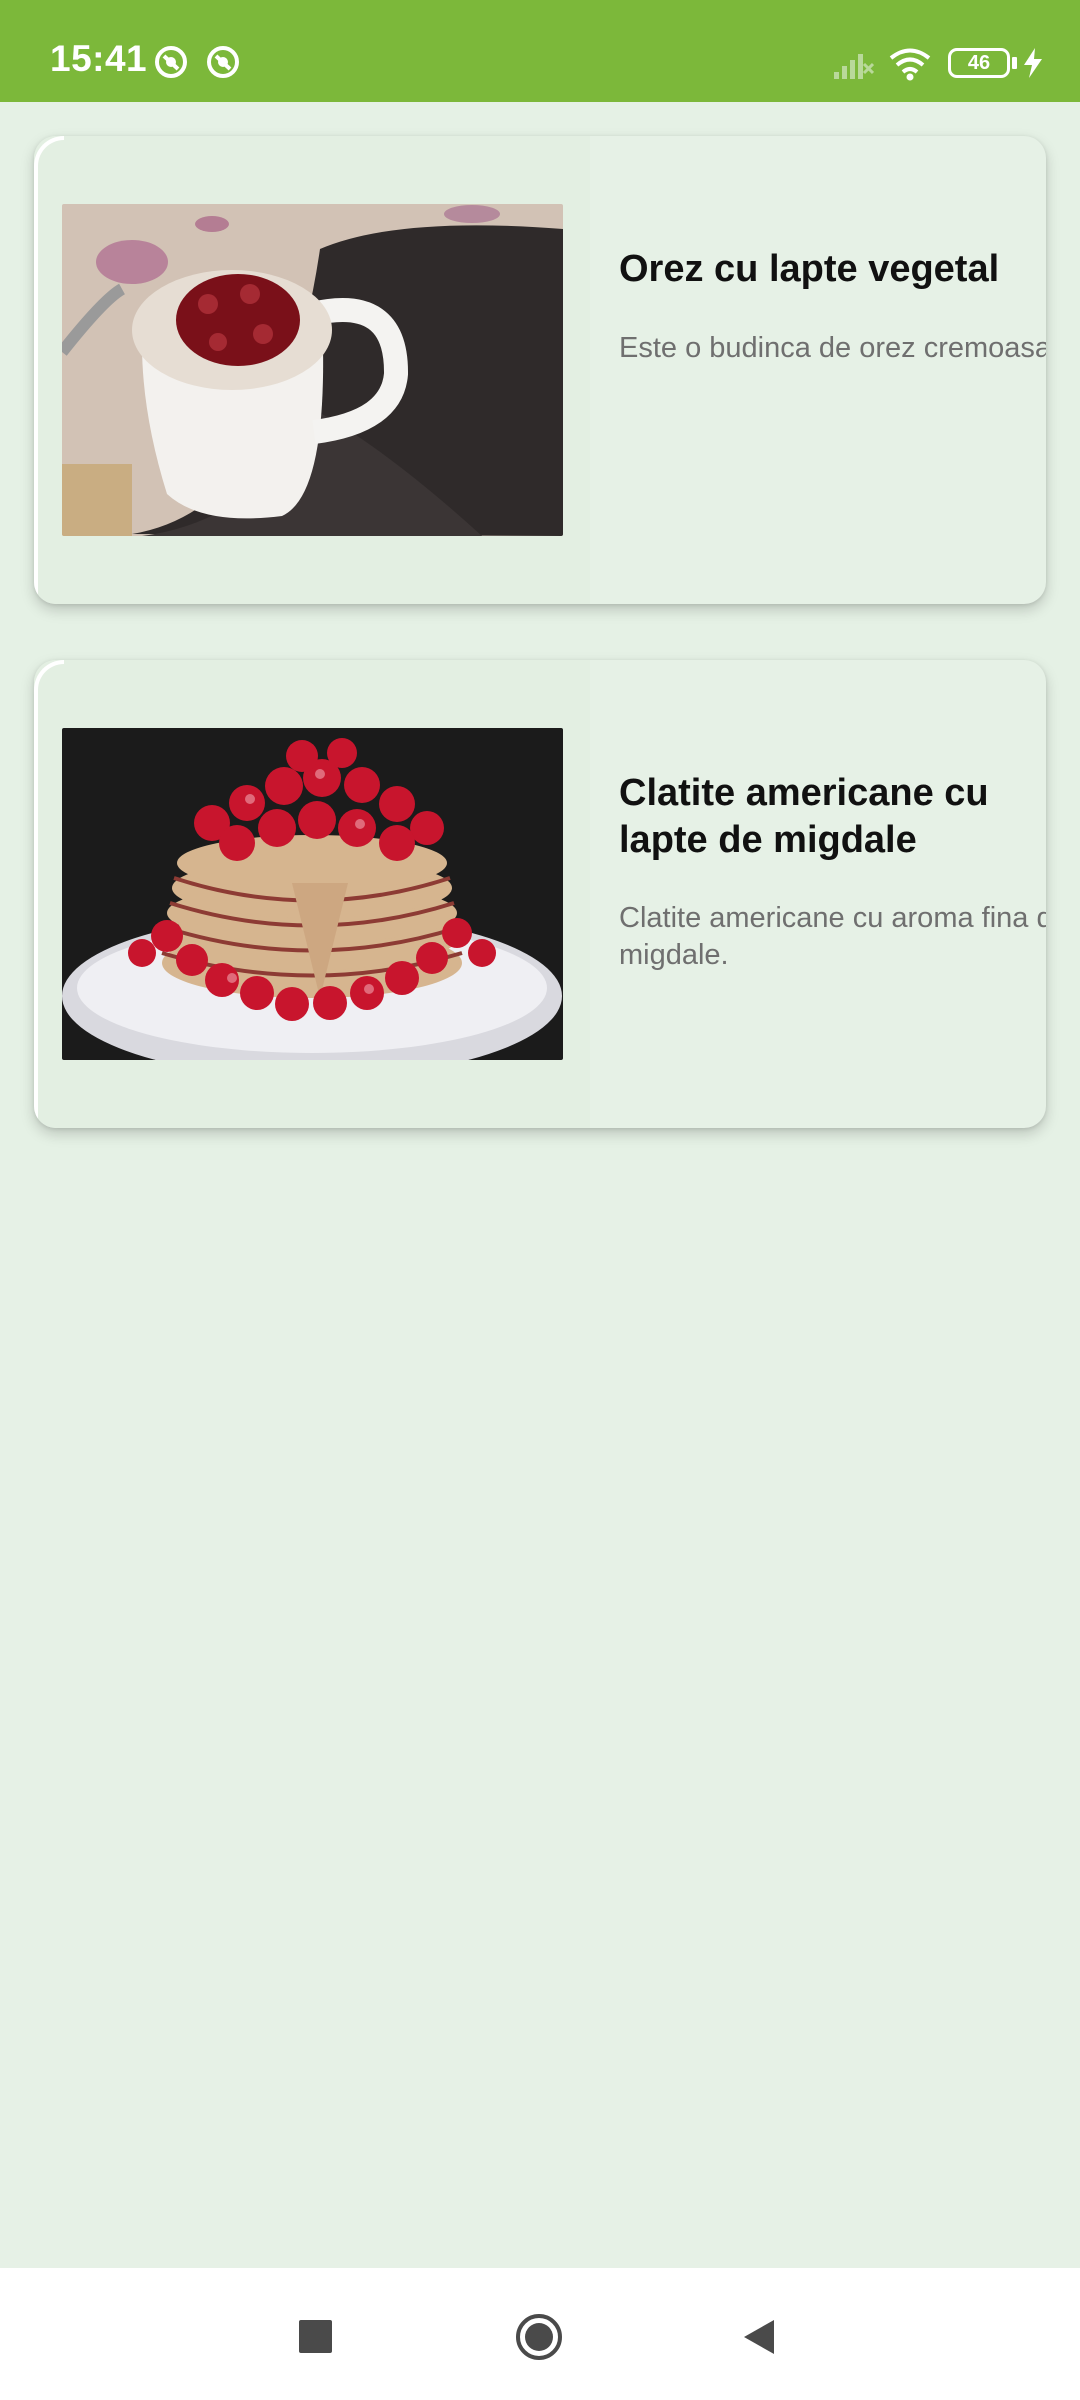 This screenshot has height=2400, width=1080. I want to click on battery-icon: 46, so click(979, 63).